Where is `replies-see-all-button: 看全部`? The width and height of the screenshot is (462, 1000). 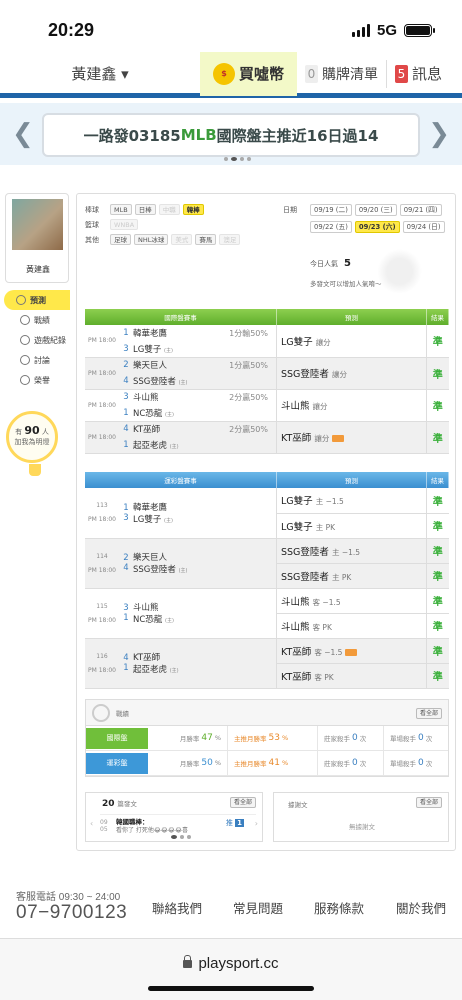 replies-see-all-button: 看全部 is located at coordinates (428, 802).